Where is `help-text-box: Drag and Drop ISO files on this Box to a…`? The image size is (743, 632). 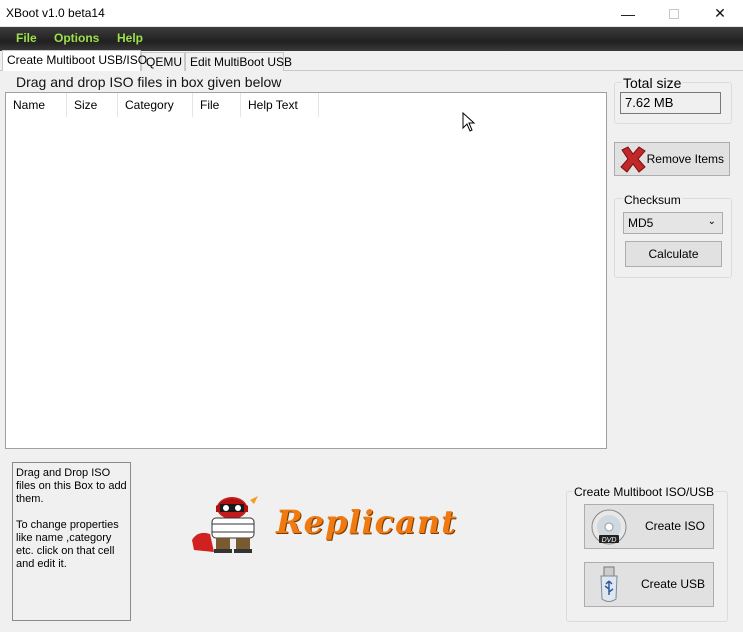
help-text-box: Drag and Drop ISO files on this Box to a… is located at coordinates (71, 541).